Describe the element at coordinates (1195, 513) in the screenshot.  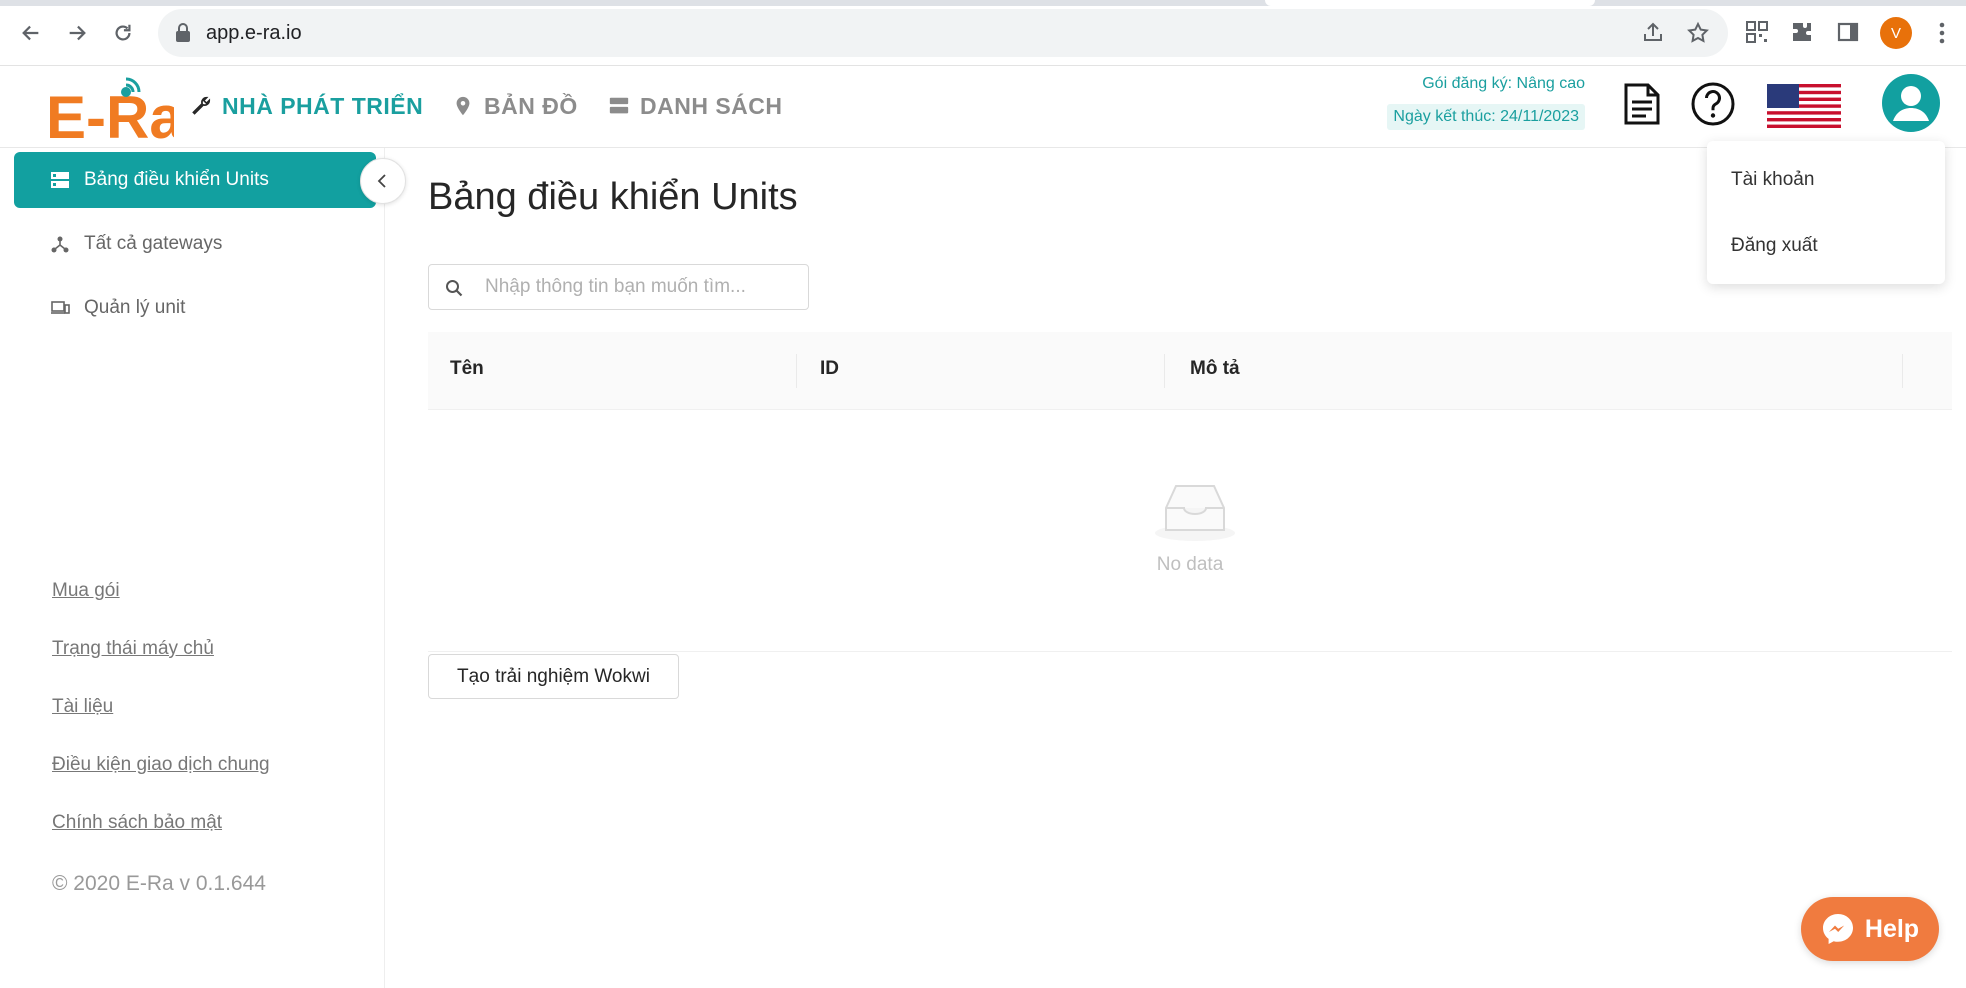
I see `empty-inbox-icon` at that location.